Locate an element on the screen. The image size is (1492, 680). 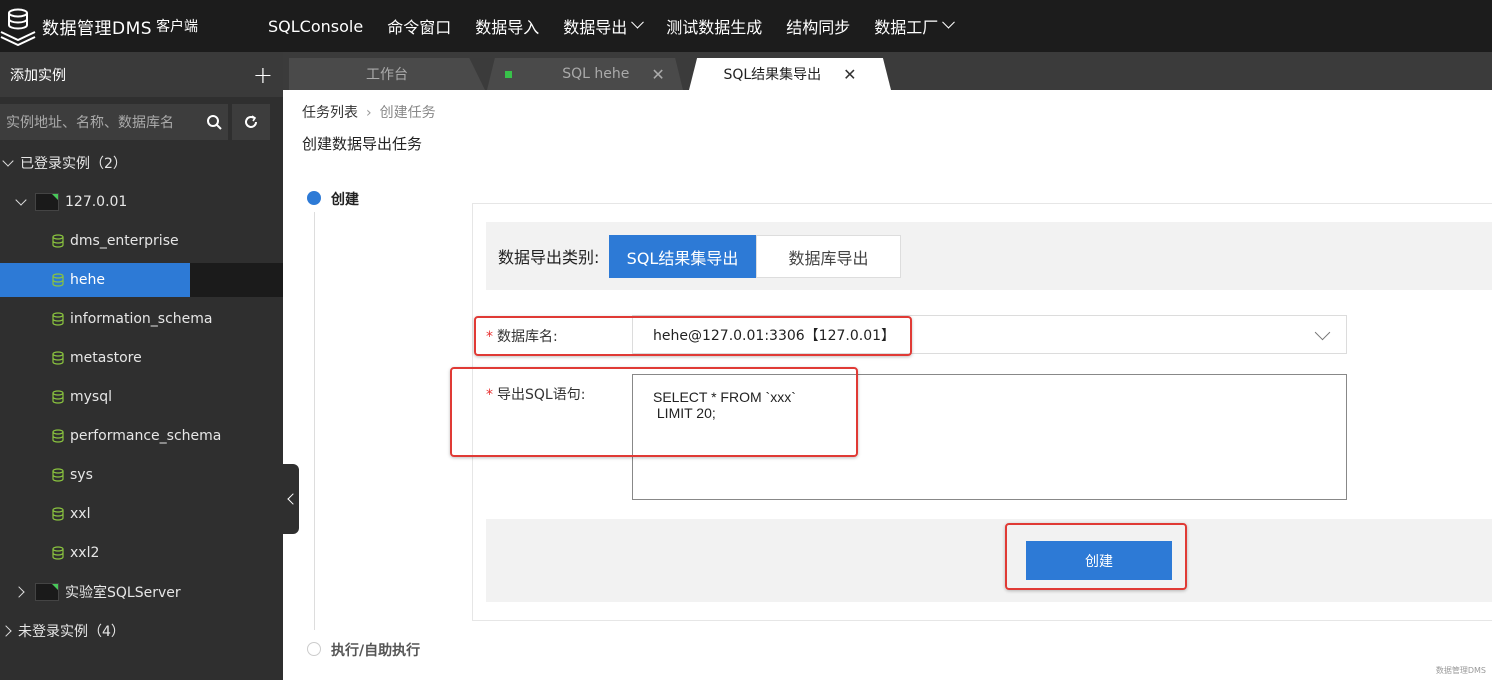
nav-label: SQLConsole is located at coordinates (316, 26).